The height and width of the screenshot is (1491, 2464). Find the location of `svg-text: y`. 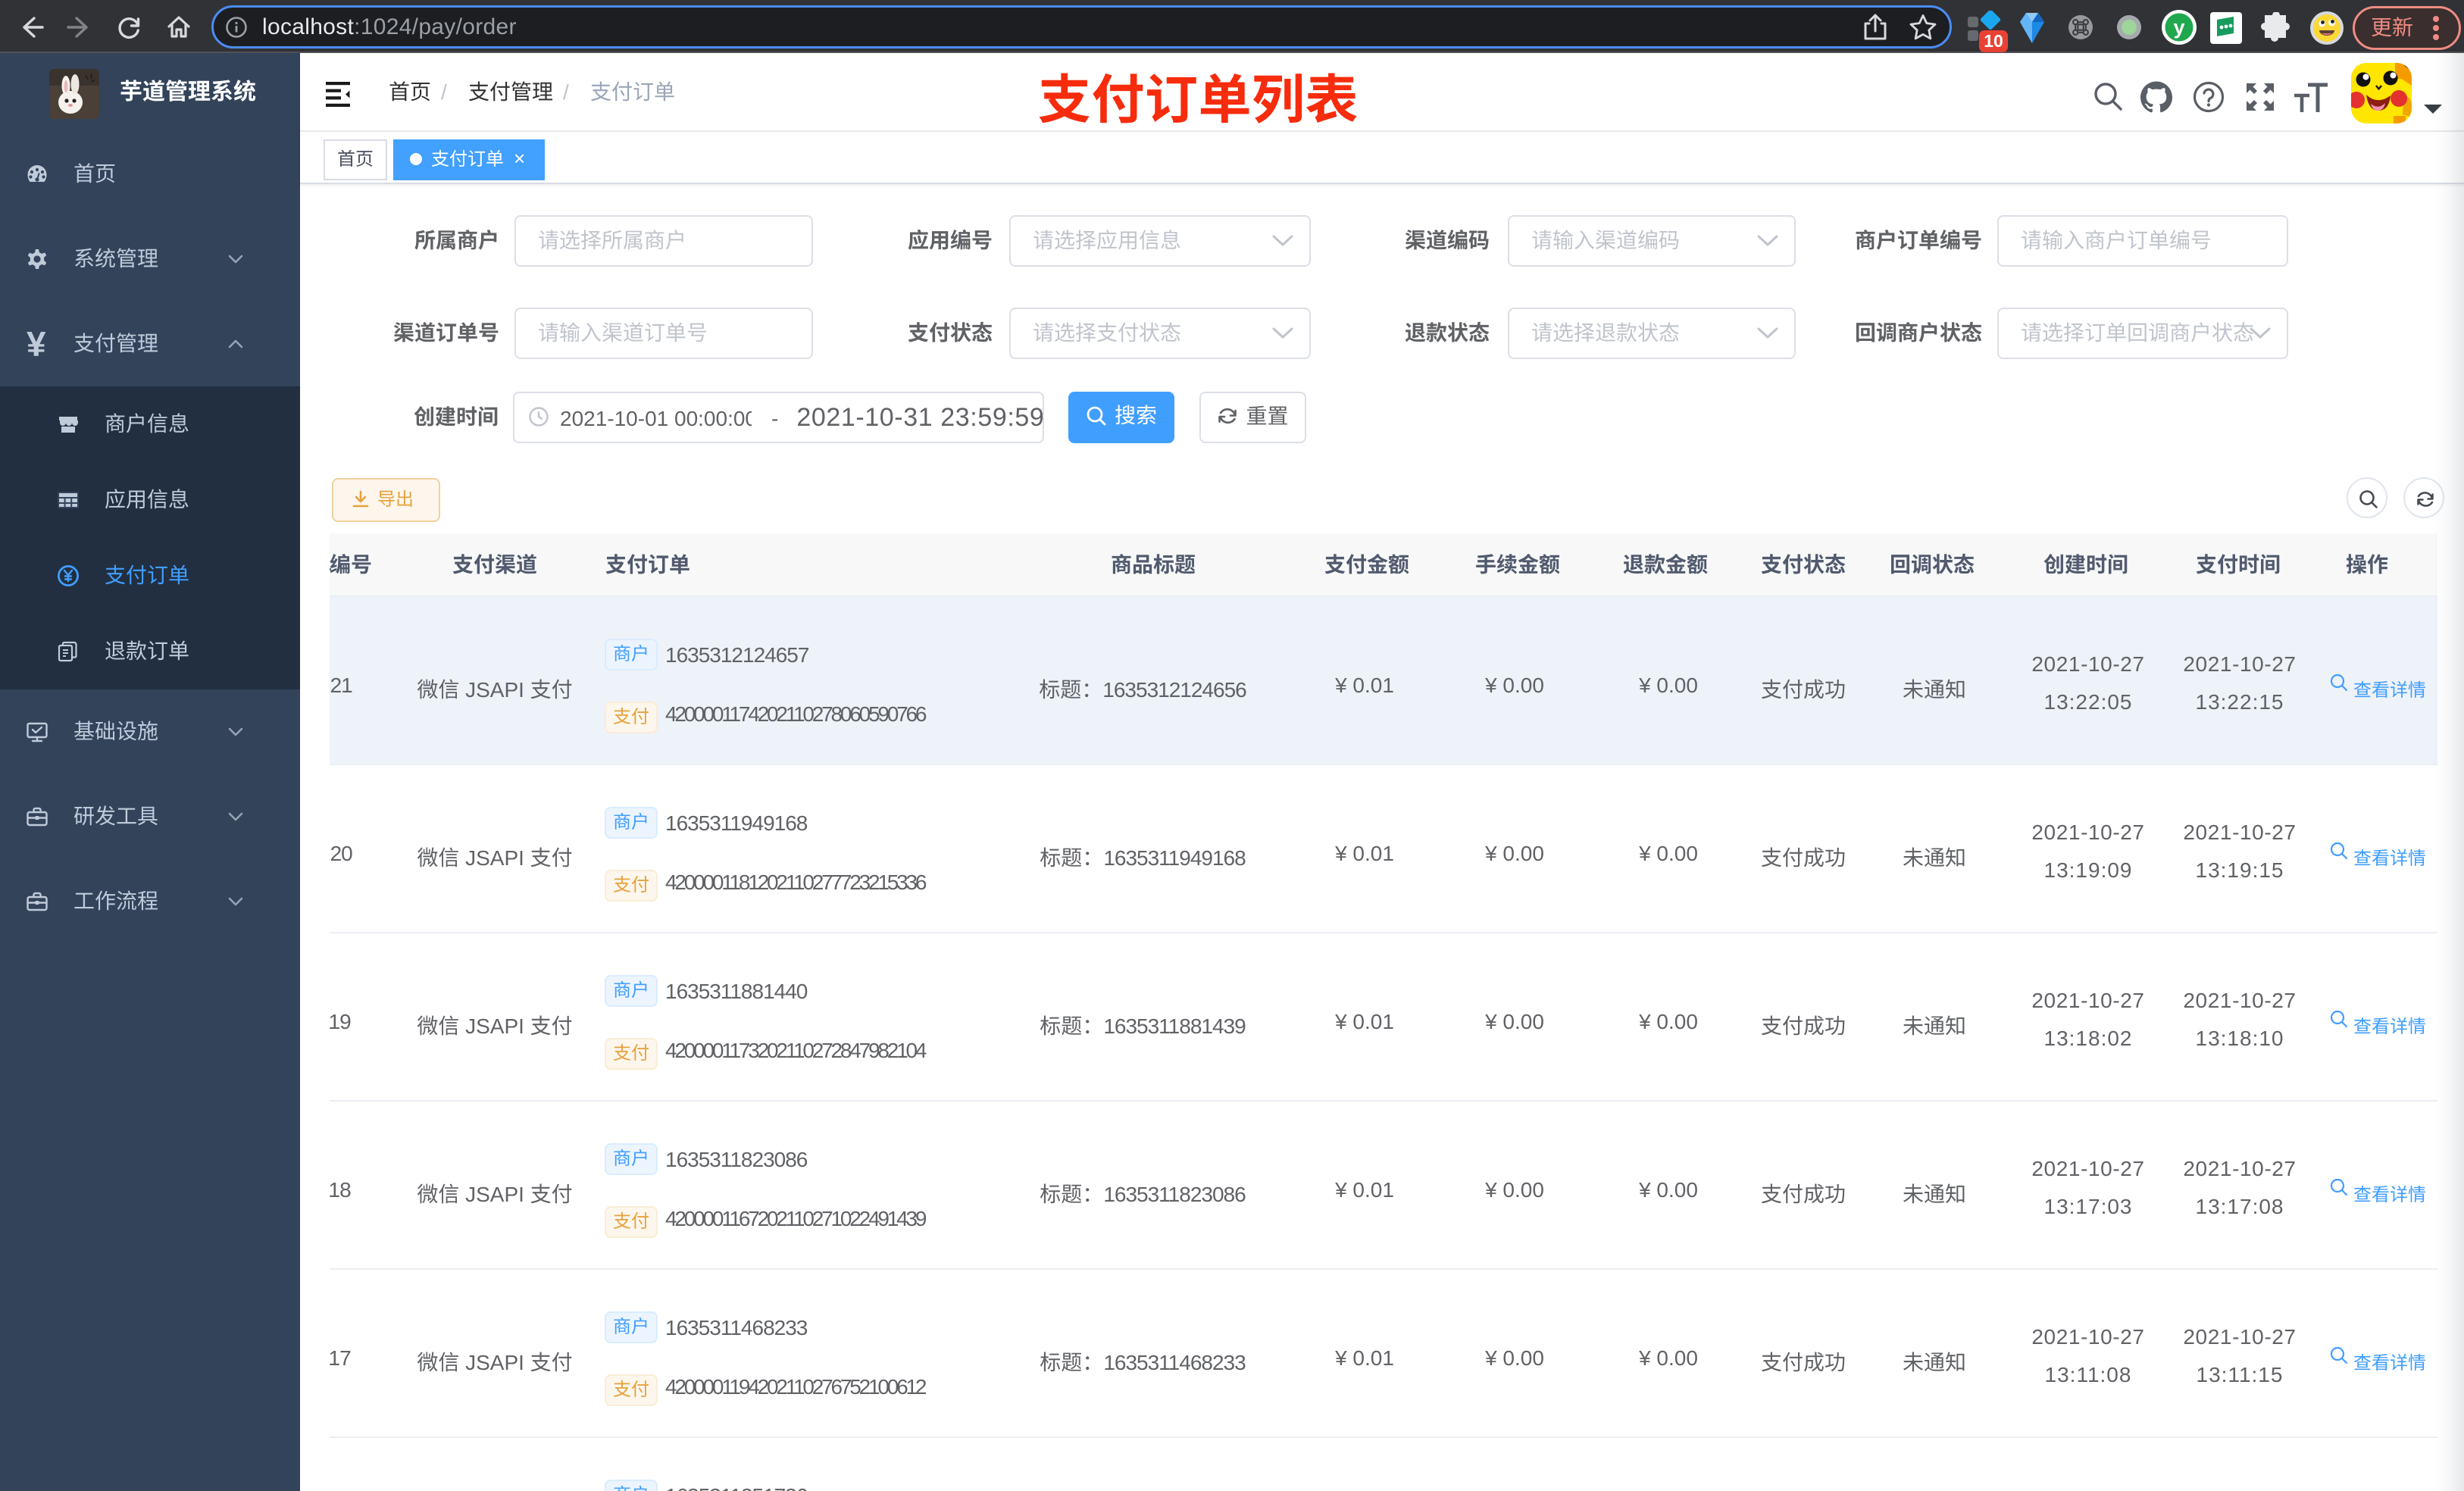

svg-text: y is located at coordinates (2178, 27).